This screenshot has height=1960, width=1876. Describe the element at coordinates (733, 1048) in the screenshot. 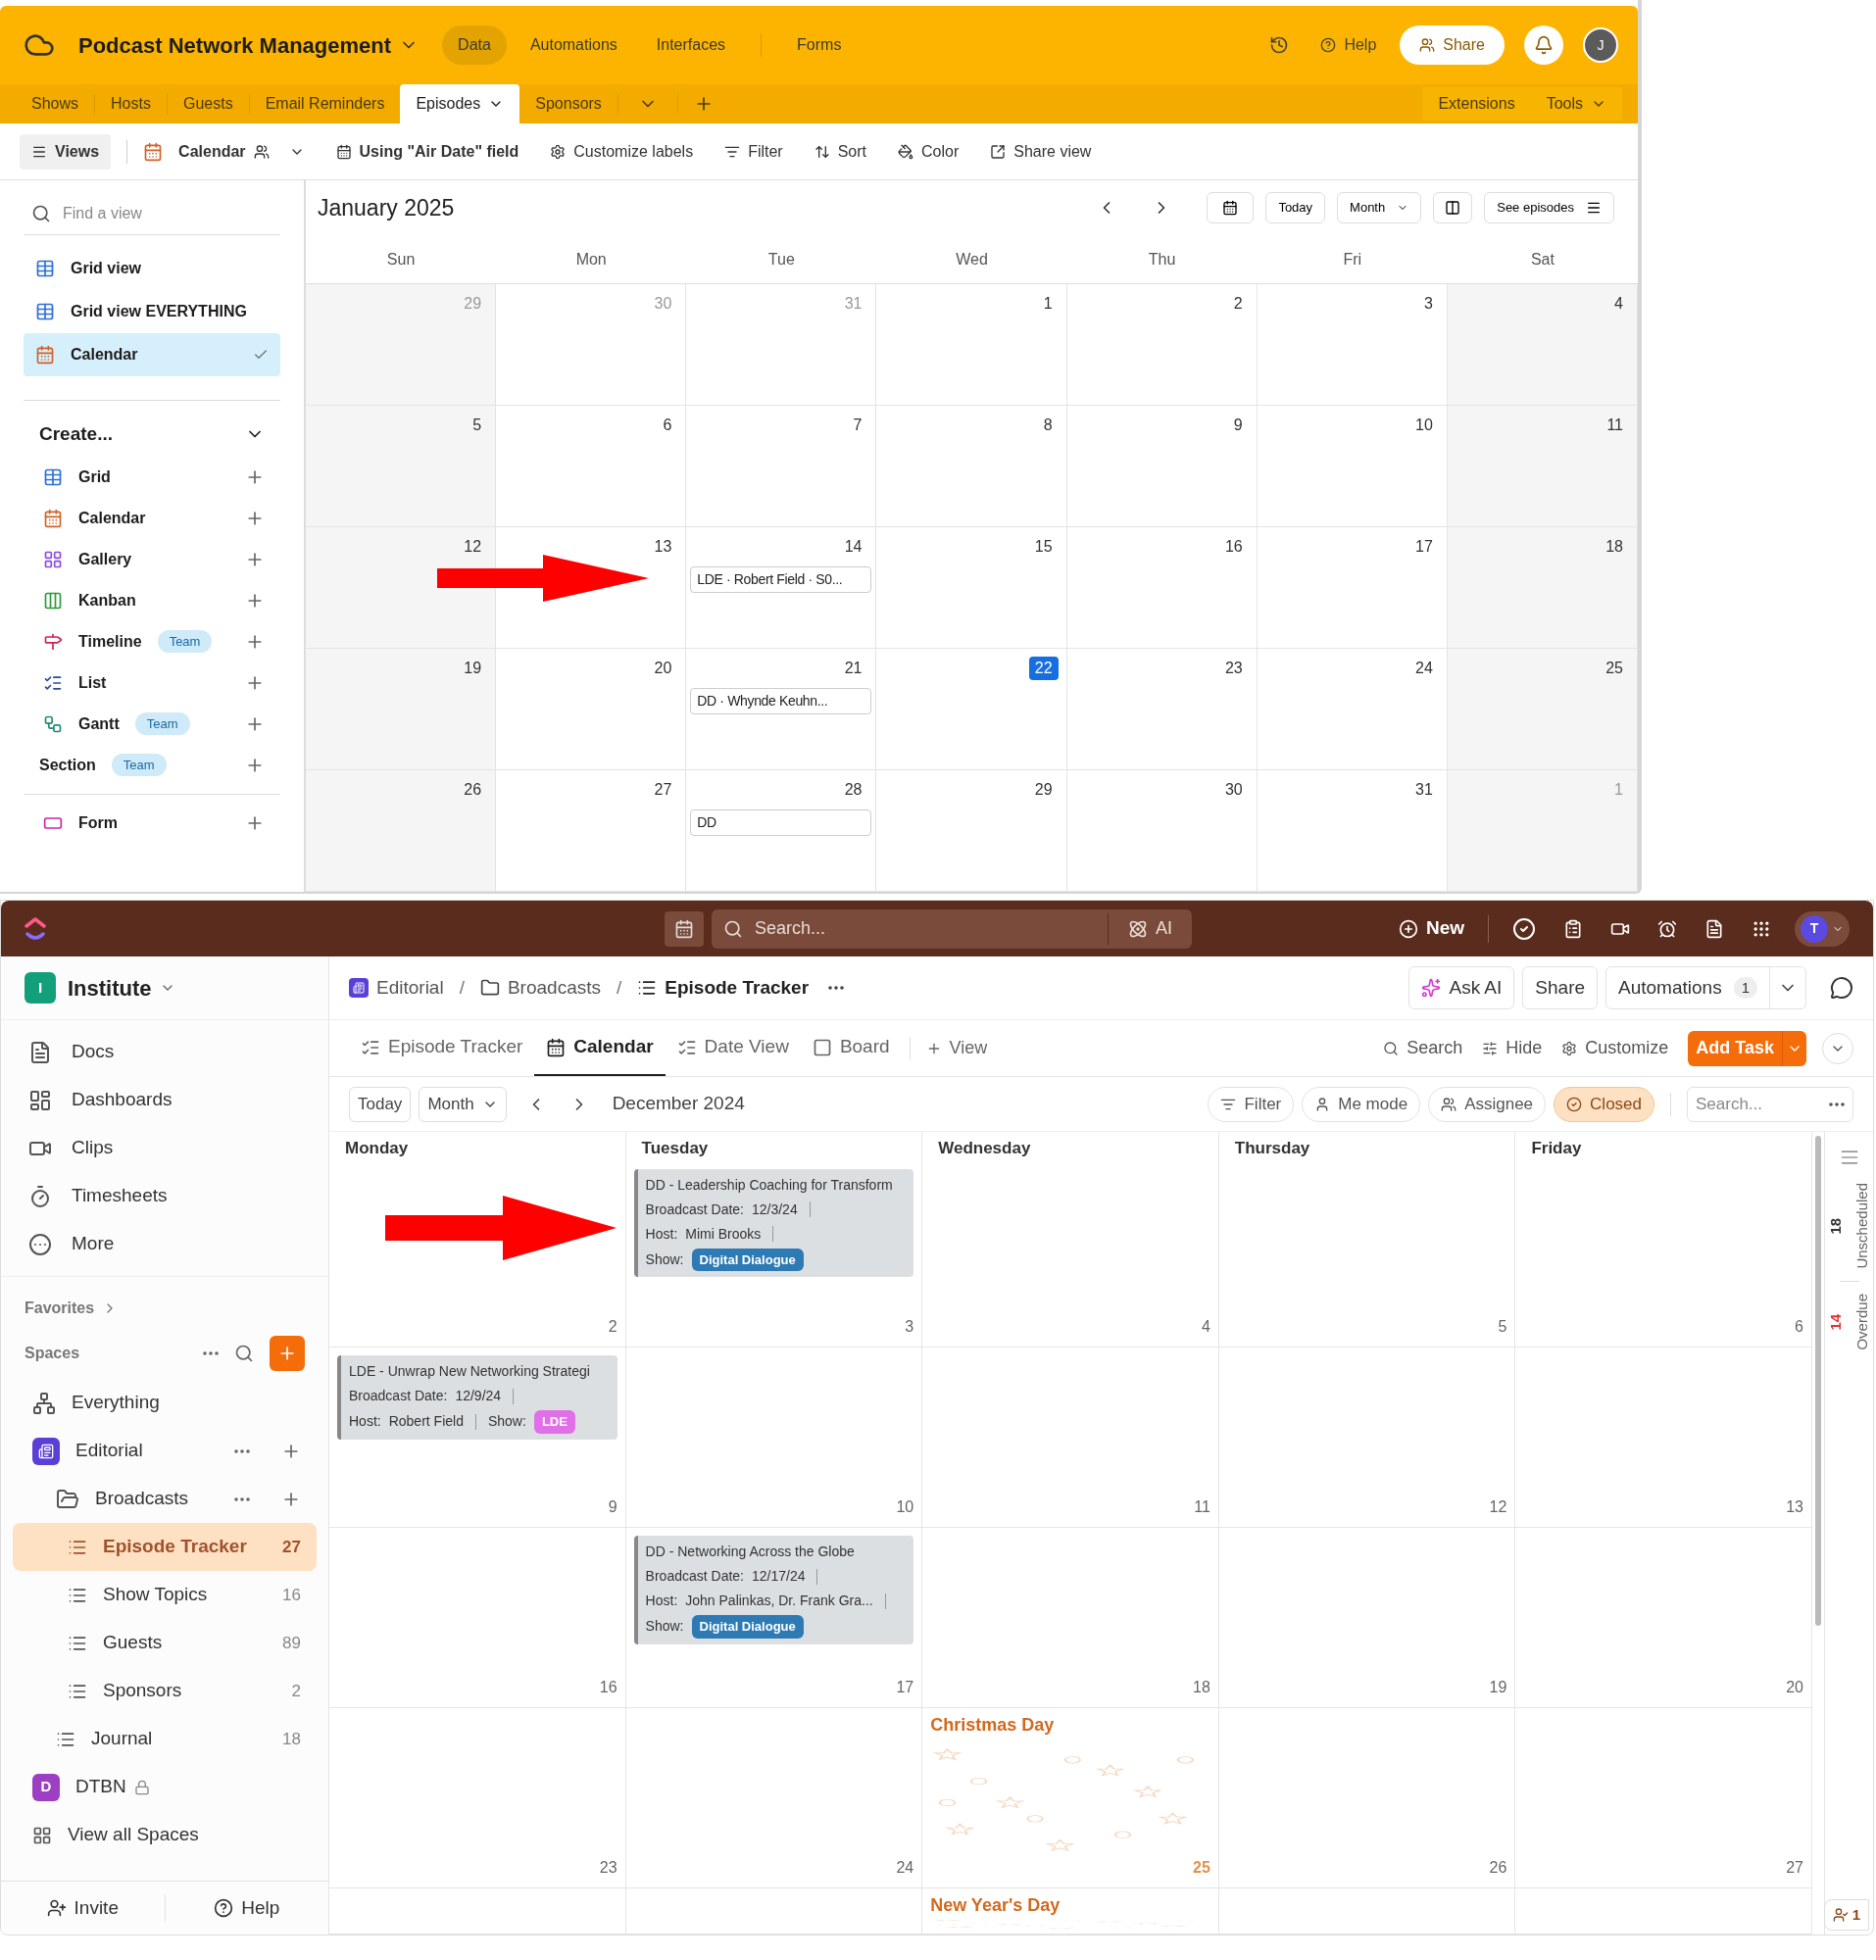

I see `view-tab: Date View` at that location.